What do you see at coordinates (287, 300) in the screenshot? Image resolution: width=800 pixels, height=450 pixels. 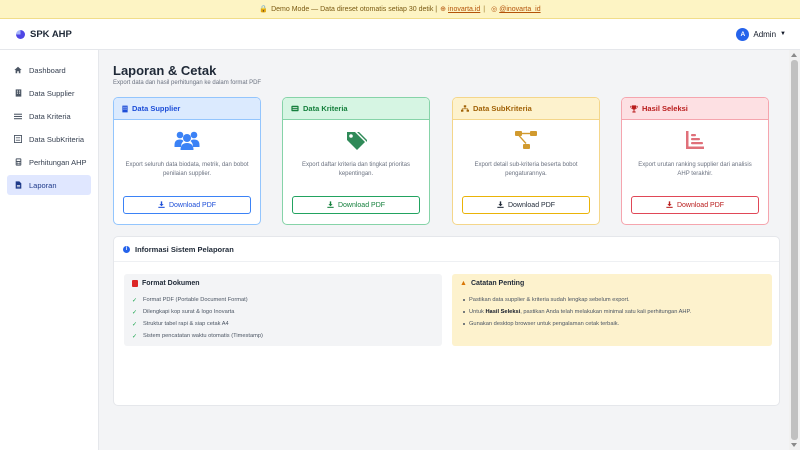 I see `format-item: ✓ Format PDF (Portable Document Format)` at bounding box center [287, 300].